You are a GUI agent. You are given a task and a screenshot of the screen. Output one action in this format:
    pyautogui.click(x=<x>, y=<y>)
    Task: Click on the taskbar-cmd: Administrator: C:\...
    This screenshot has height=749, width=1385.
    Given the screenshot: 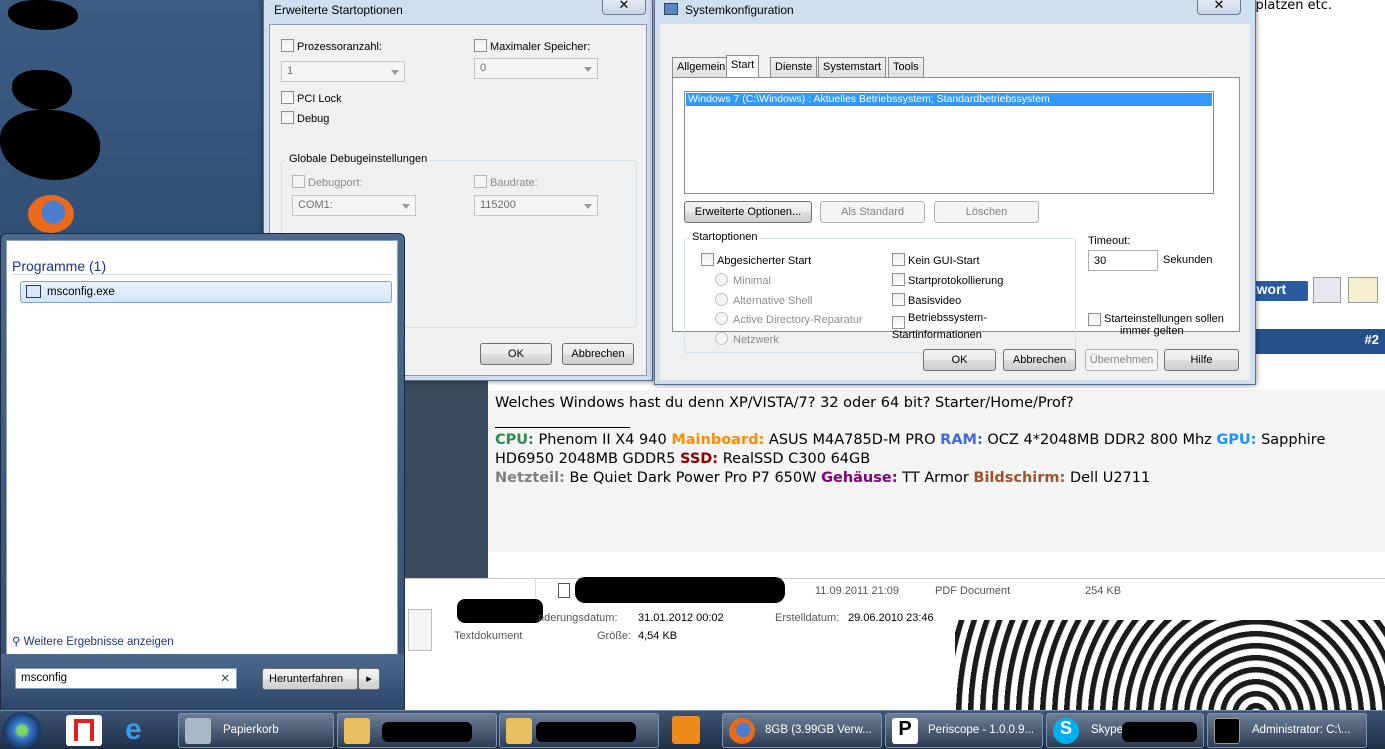 What is the action you would take?
    pyautogui.click(x=1287, y=730)
    